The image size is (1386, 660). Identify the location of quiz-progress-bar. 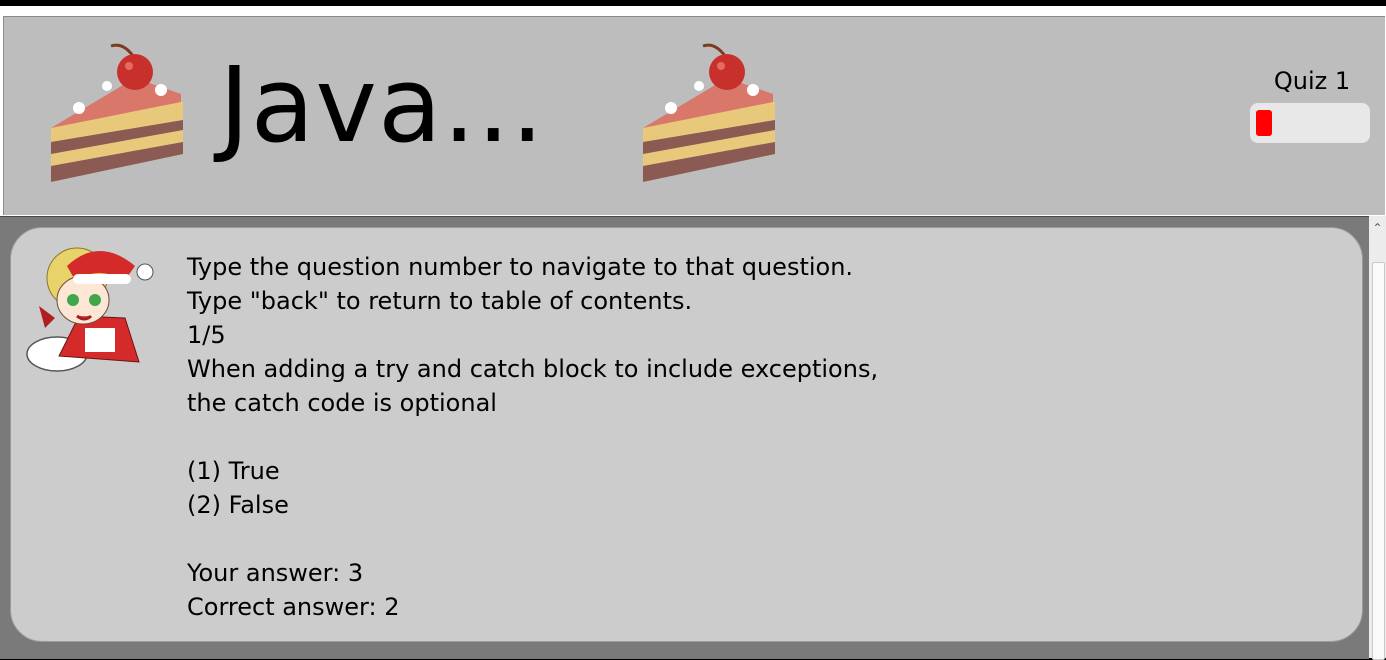
(1310, 123).